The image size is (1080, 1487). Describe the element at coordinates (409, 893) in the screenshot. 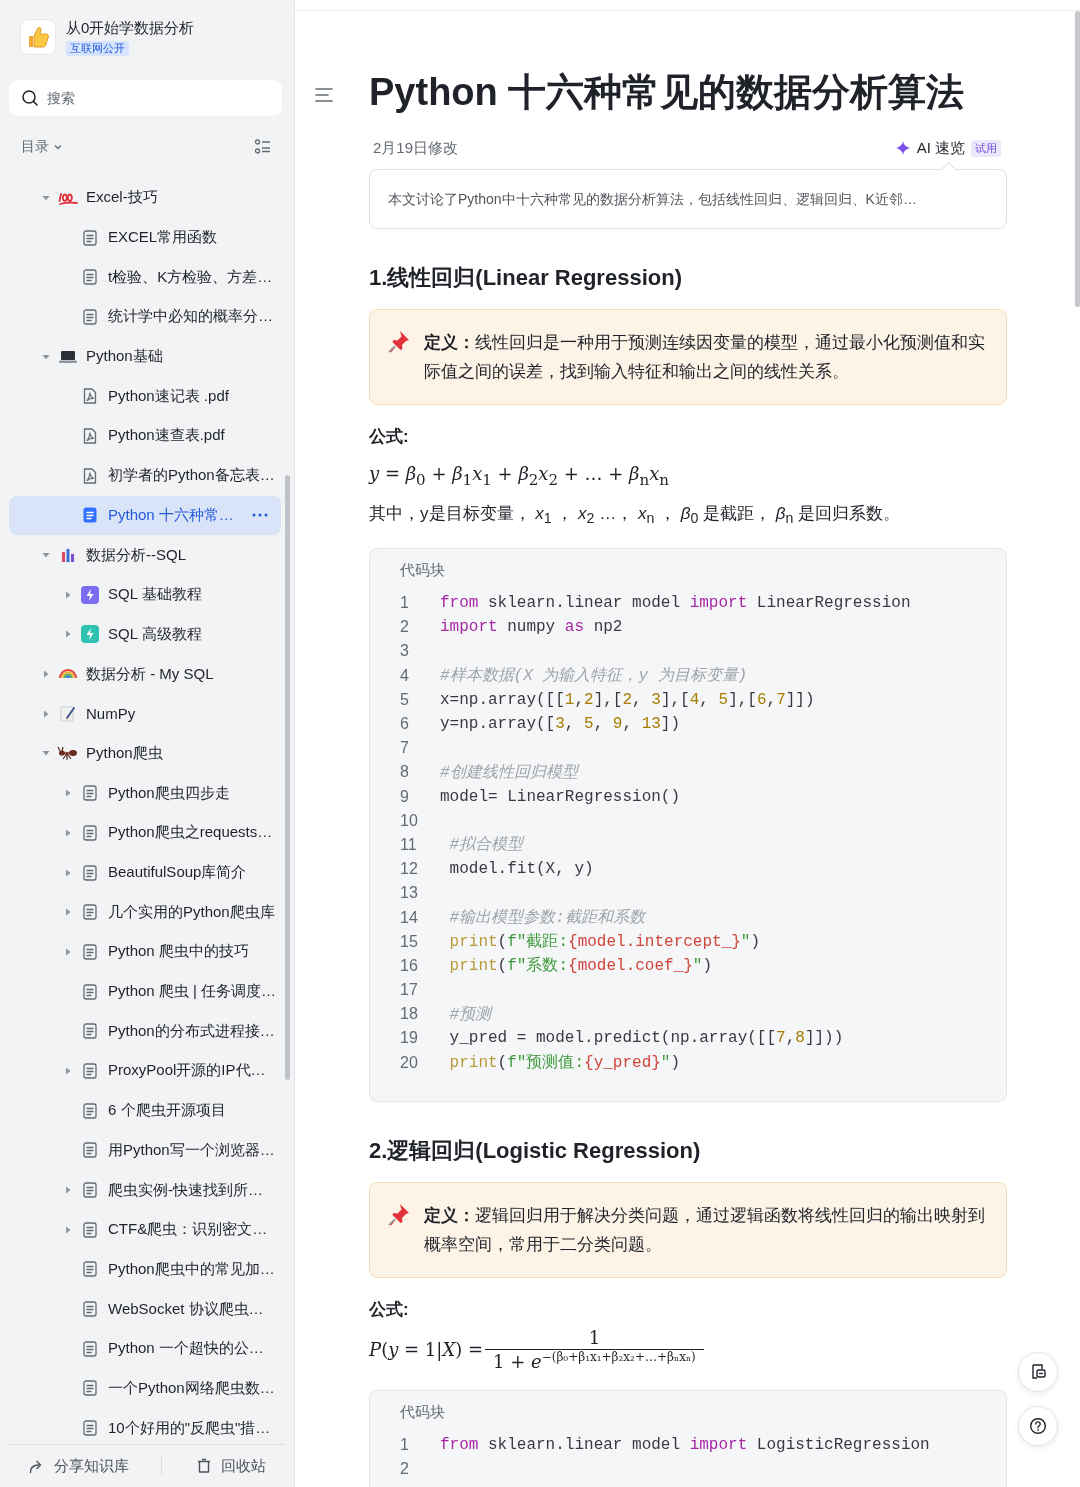

I see `line-number: 13` at that location.